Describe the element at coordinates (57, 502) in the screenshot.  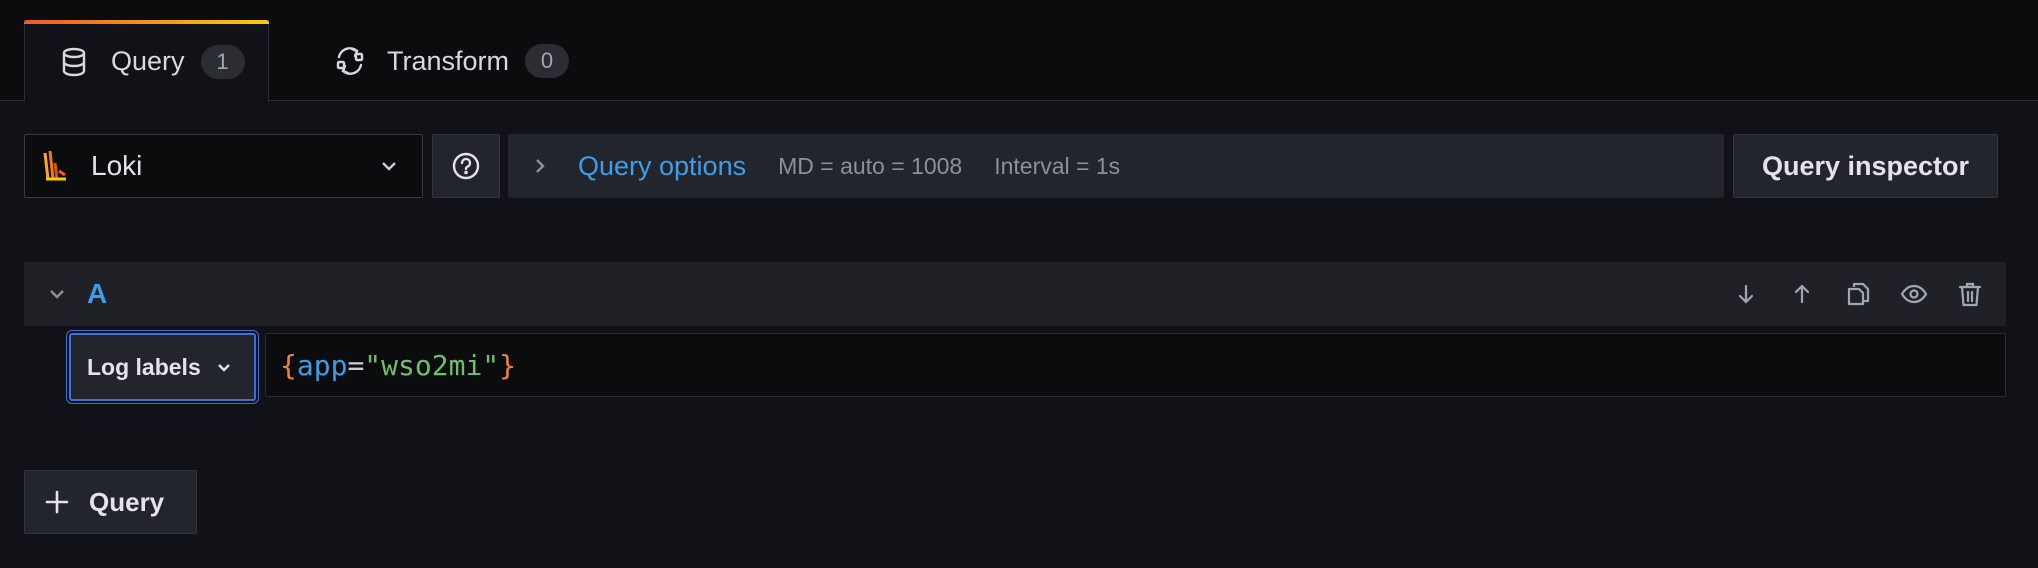
I see `plus-icon` at that location.